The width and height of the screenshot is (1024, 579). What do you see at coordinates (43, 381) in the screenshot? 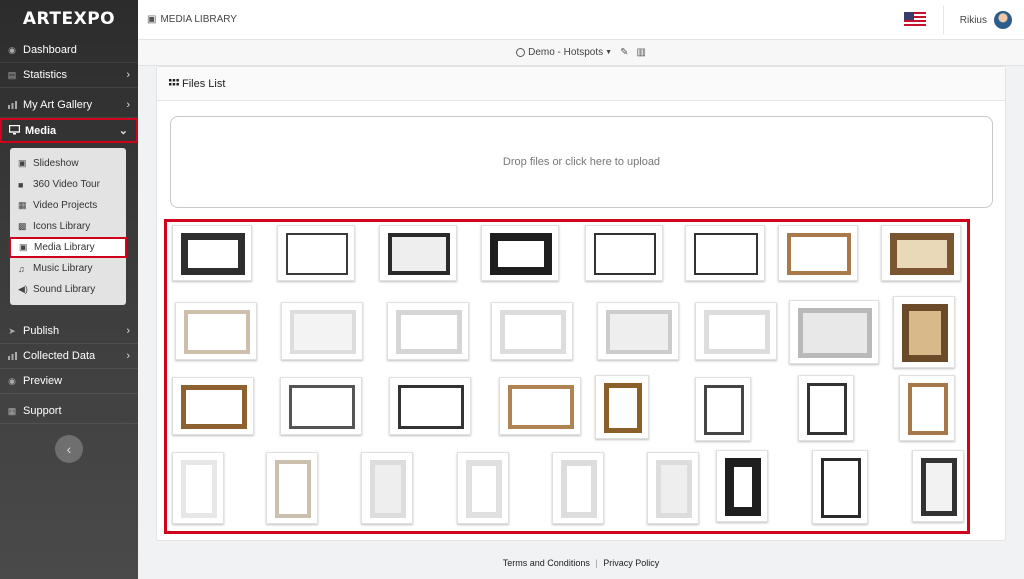
I see `sidebar-item-label: Preview` at bounding box center [43, 381].